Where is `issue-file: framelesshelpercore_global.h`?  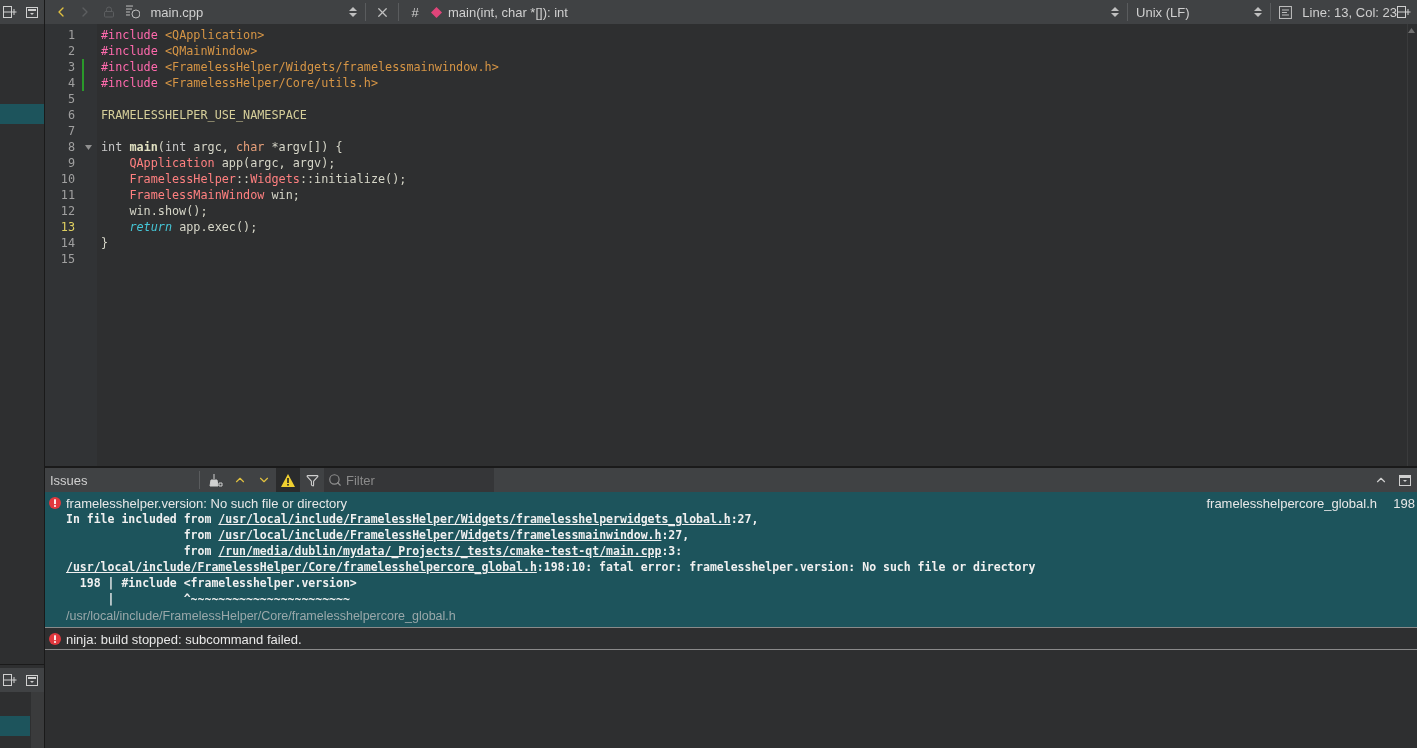
issue-file: framelesshelpercore_global.h is located at coordinates (1291, 503).